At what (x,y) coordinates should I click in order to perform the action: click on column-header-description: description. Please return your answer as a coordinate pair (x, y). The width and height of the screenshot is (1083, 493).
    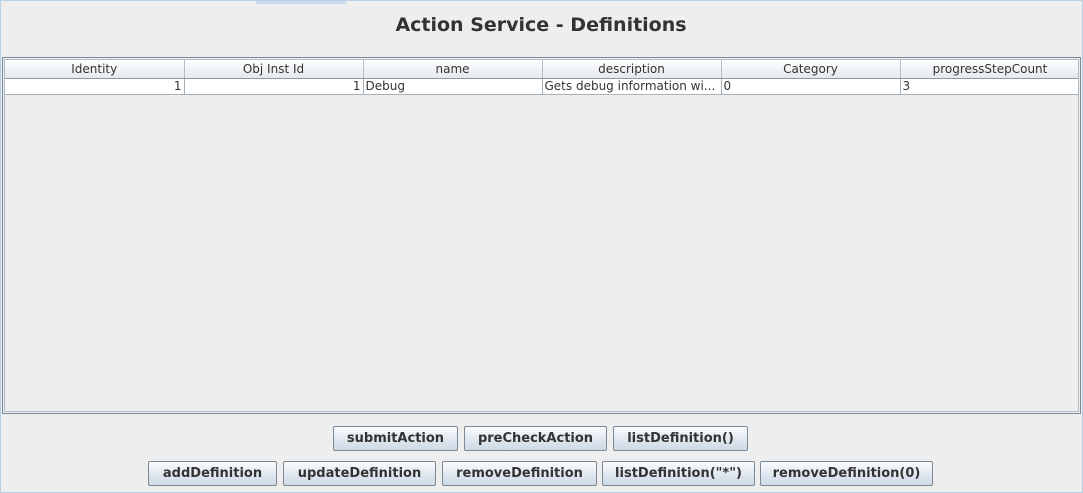
    Looking at the image, I should click on (632, 69).